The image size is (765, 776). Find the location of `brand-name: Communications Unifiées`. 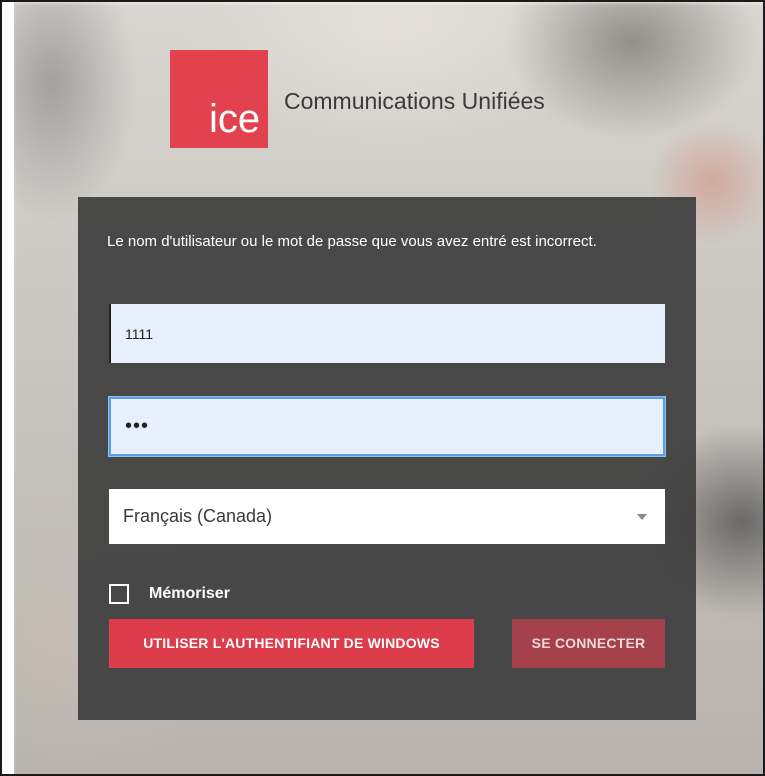

brand-name: Communications Unifiées is located at coordinates (414, 101).